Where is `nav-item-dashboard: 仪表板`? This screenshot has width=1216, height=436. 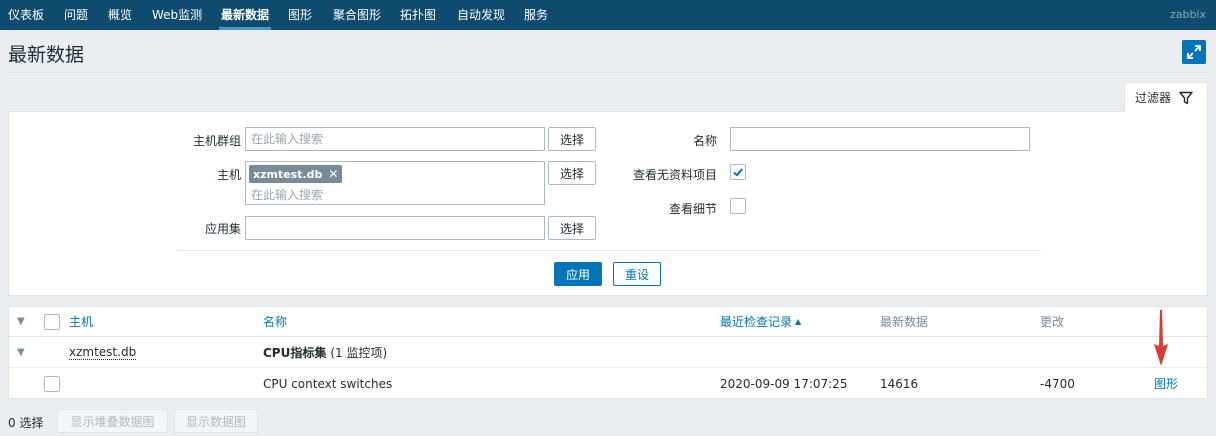
nav-item-dashboard: 仪表板 is located at coordinates (26, 15).